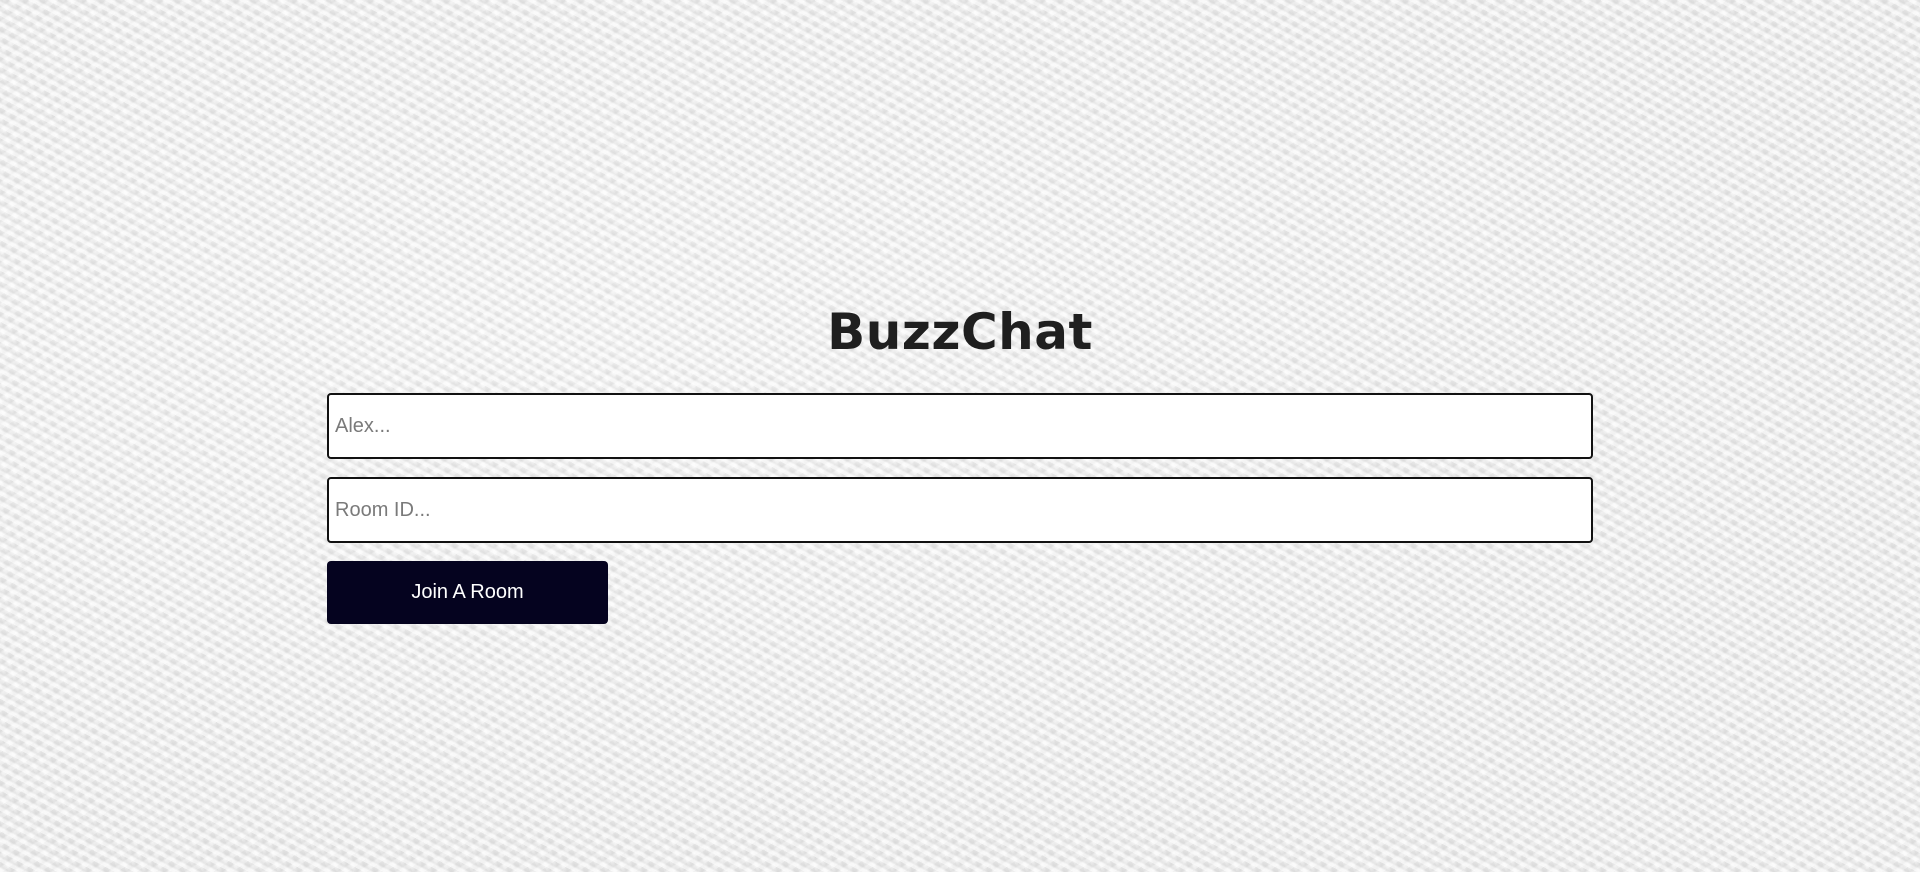 This screenshot has height=872, width=1920. I want to click on room-id-input, so click(960, 510).